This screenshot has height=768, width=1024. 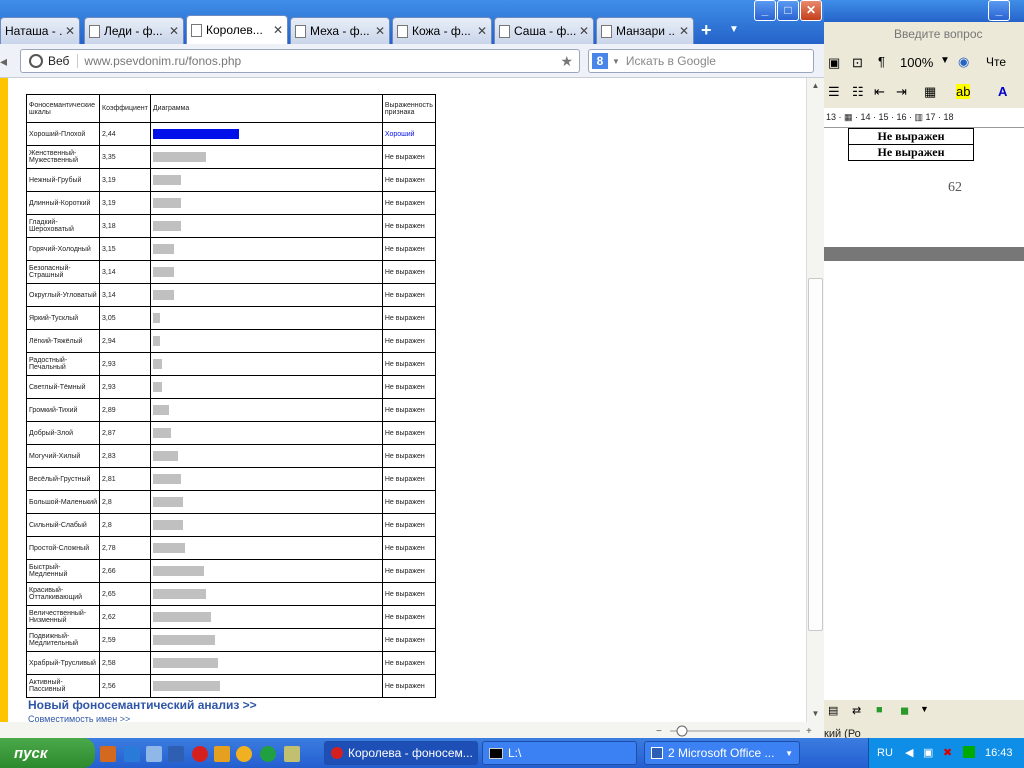 I want to click on tab-koroleva: Королев... ✕, so click(x=237, y=29).